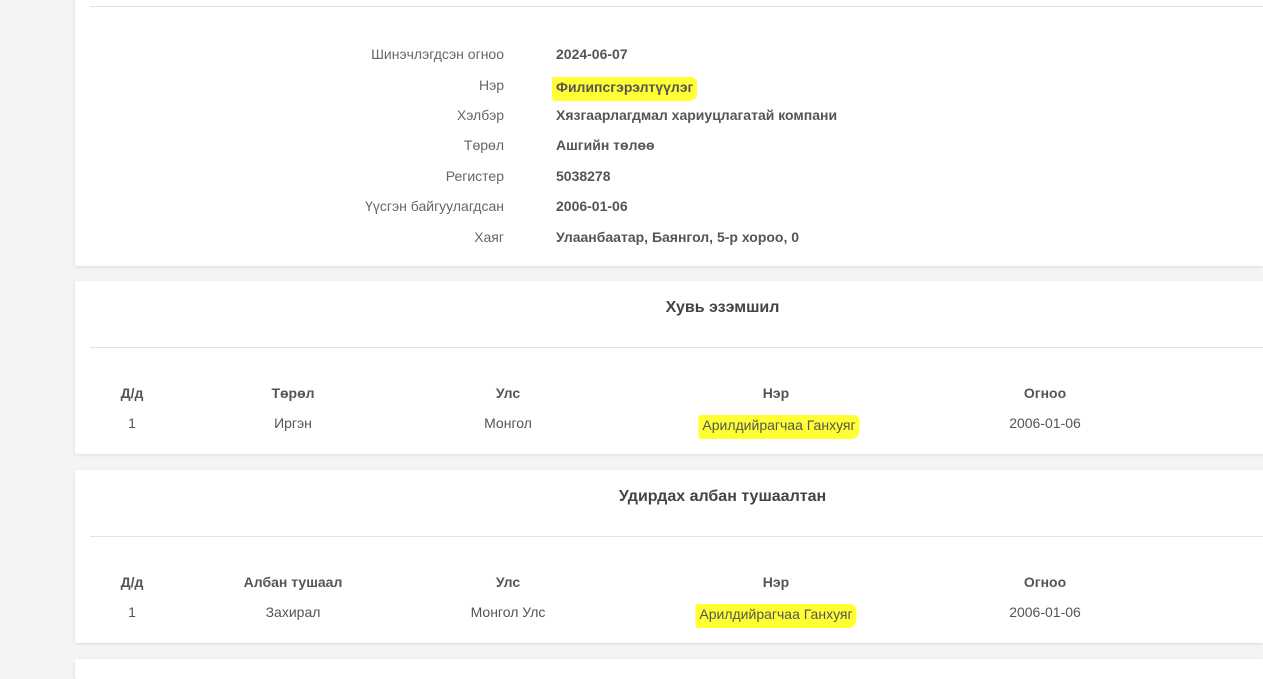 The width and height of the screenshot is (1263, 679). Describe the element at coordinates (293, 423) in the screenshot. I see `table-cell: Иргэн` at that location.